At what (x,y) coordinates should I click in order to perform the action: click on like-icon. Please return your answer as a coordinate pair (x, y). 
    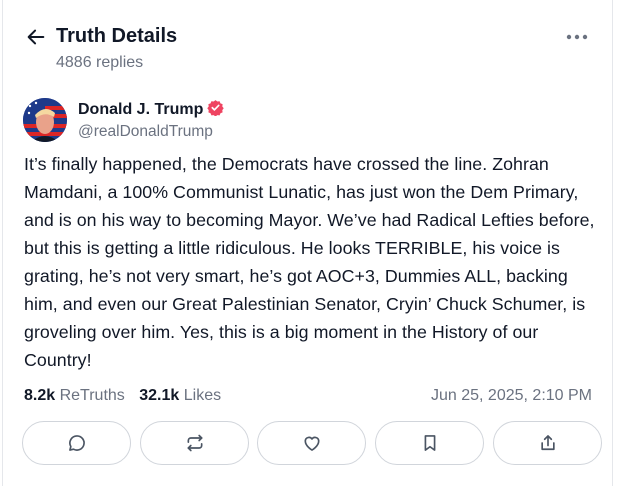
    Looking at the image, I should click on (311, 443).